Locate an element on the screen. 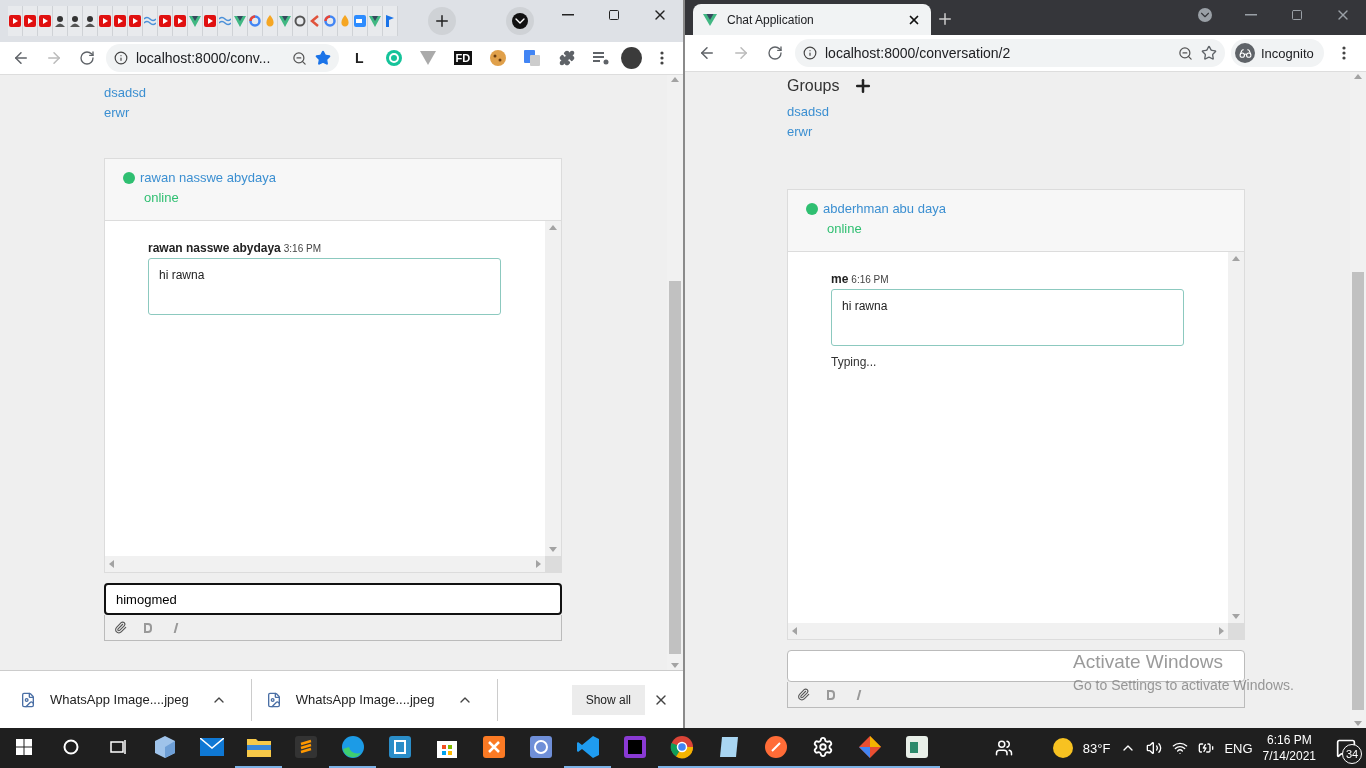 This screenshot has width=1366, height=768. plus-icon is located at coordinates (442, 21).